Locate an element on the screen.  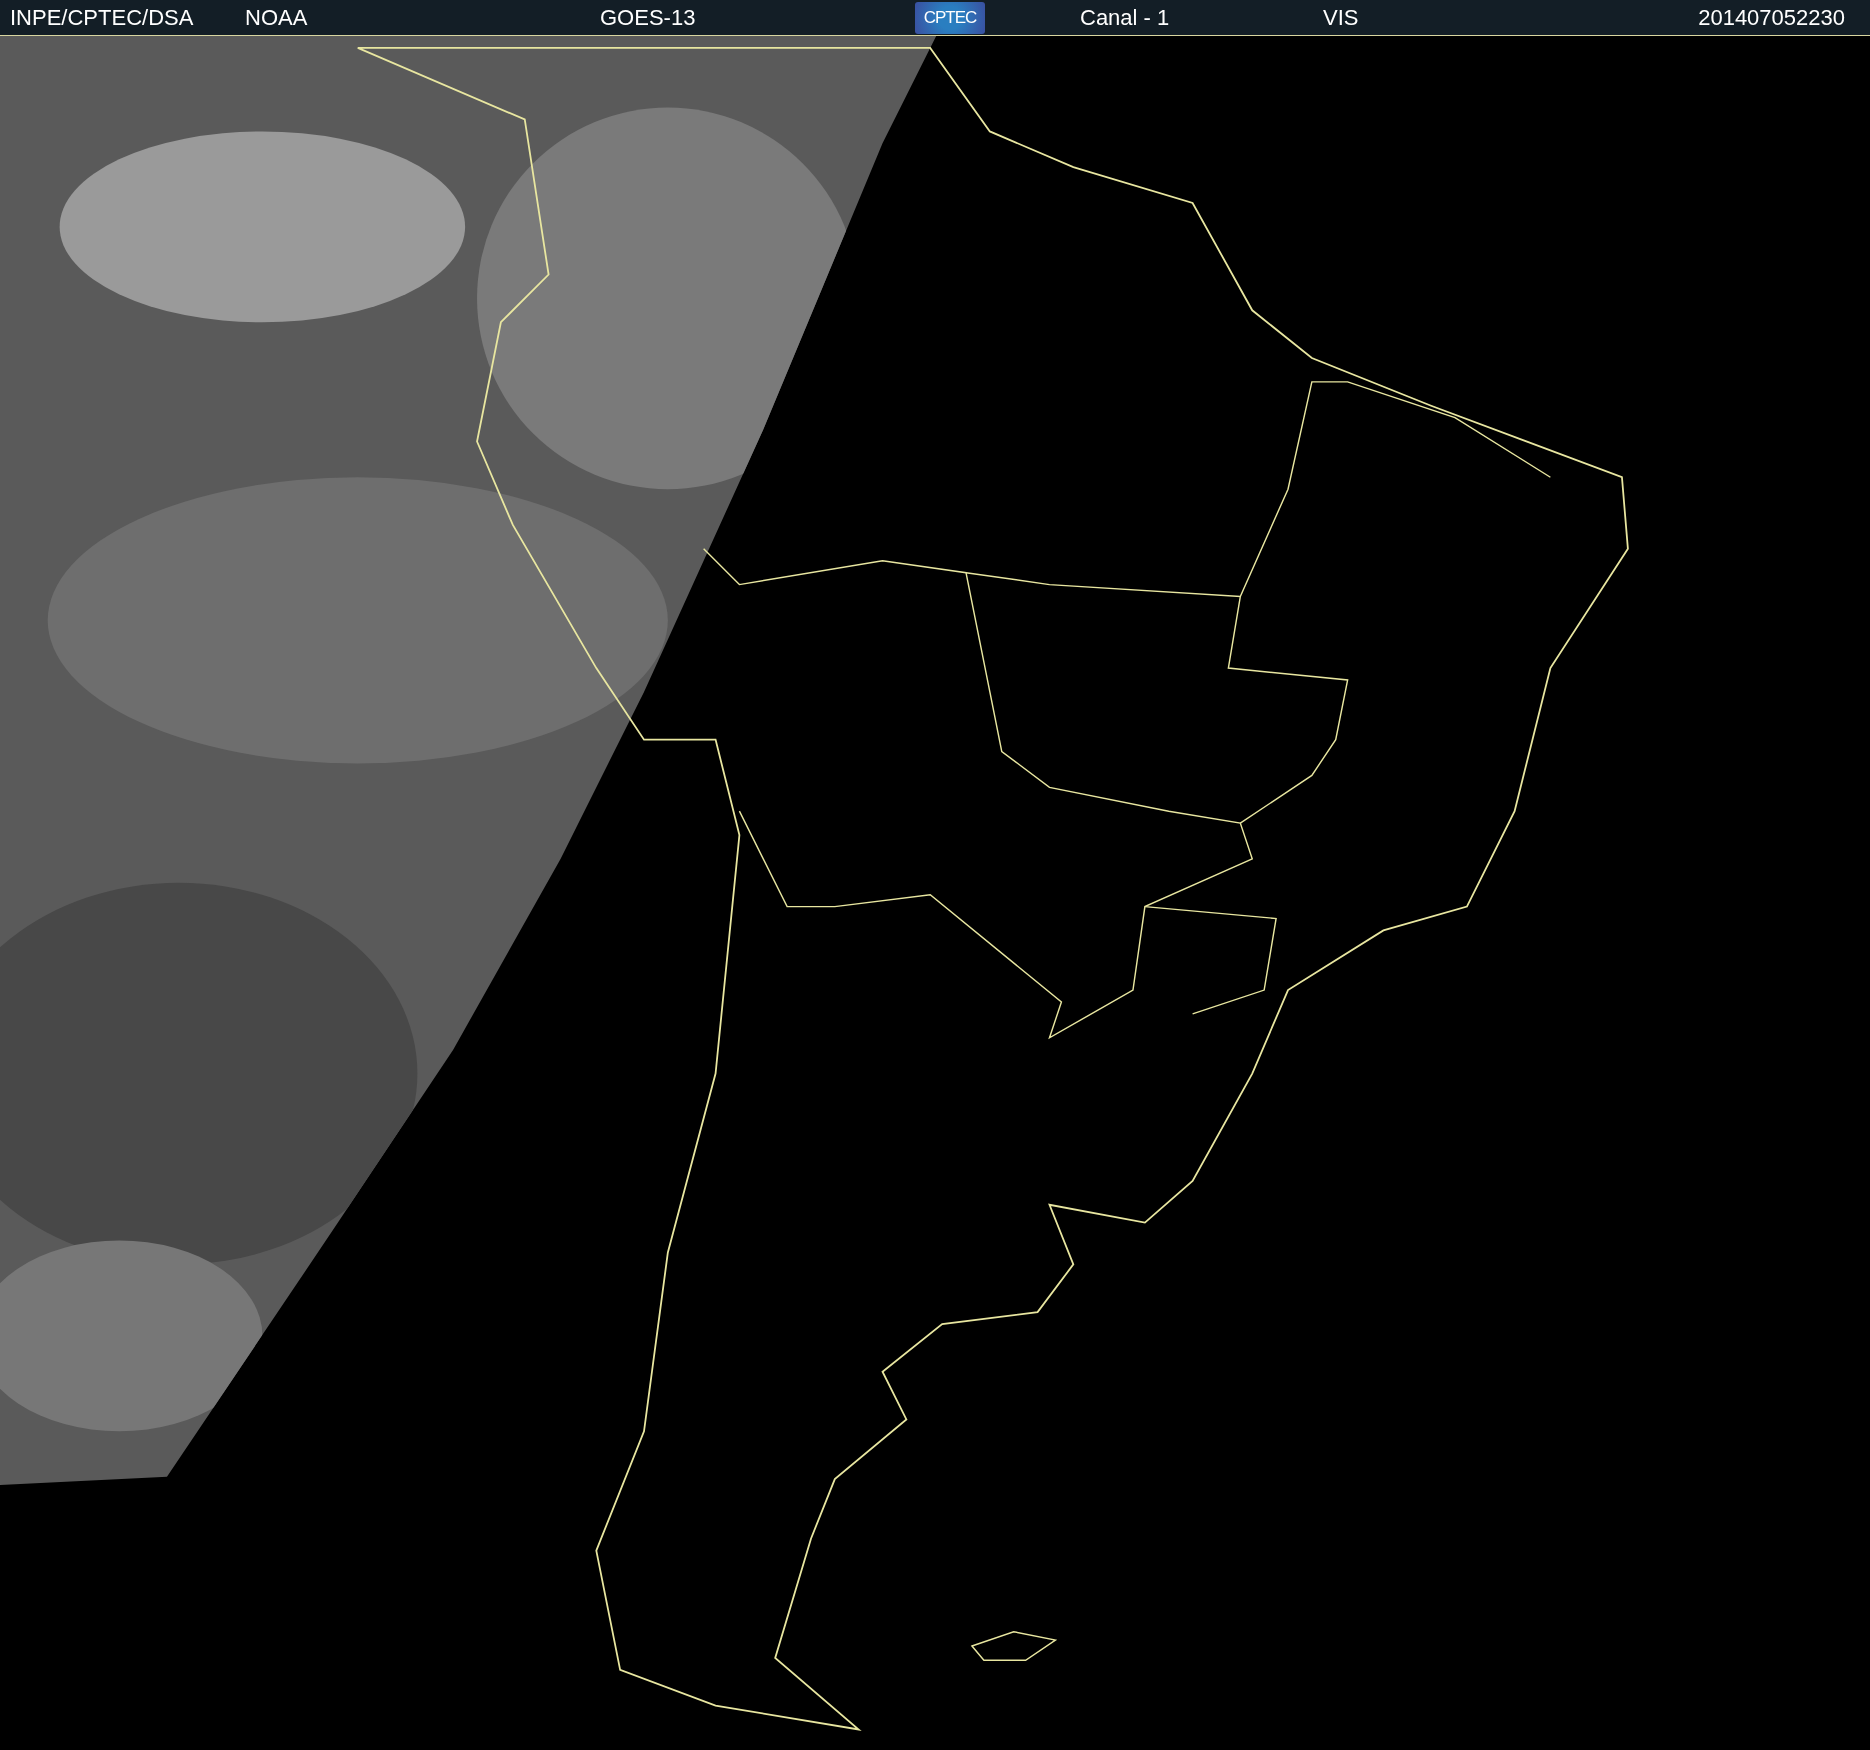
header-label: GOES-13 is located at coordinates (648, 17).